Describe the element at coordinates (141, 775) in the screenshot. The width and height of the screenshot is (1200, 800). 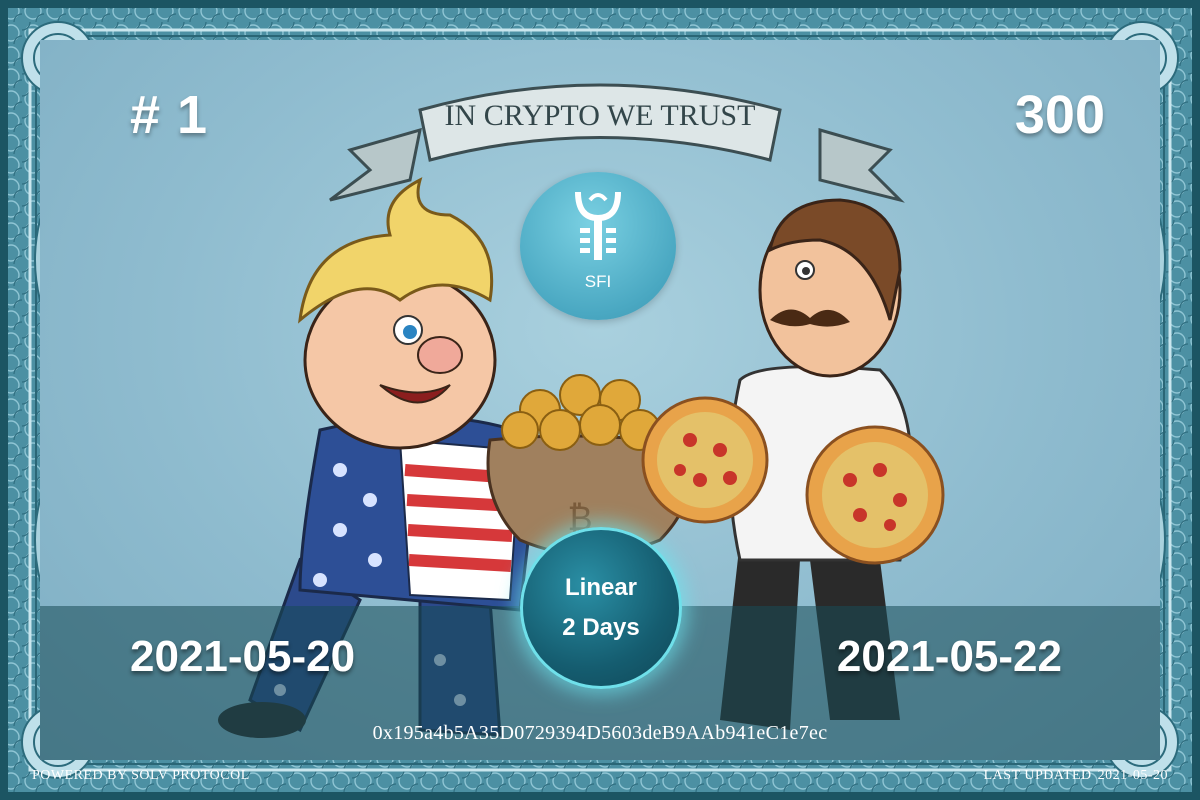
I see `powered-by-footer: POWERED BY SOLV PROTOCOL` at that location.